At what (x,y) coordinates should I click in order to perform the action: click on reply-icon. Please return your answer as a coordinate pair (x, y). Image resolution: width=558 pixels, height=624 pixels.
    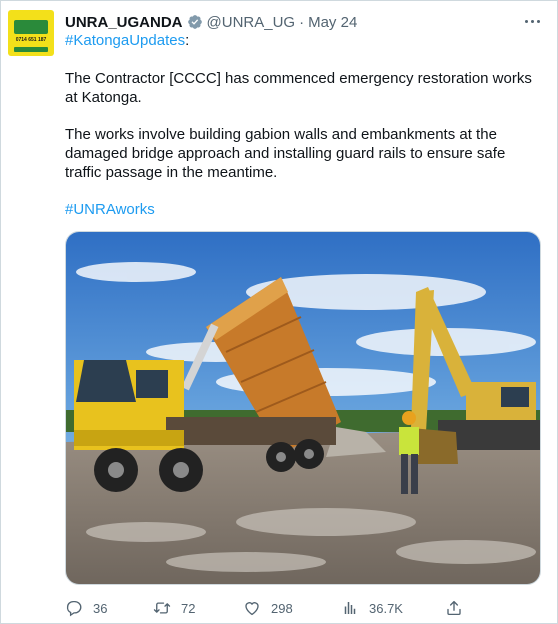
    Looking at the image, I should click on (74, 608).